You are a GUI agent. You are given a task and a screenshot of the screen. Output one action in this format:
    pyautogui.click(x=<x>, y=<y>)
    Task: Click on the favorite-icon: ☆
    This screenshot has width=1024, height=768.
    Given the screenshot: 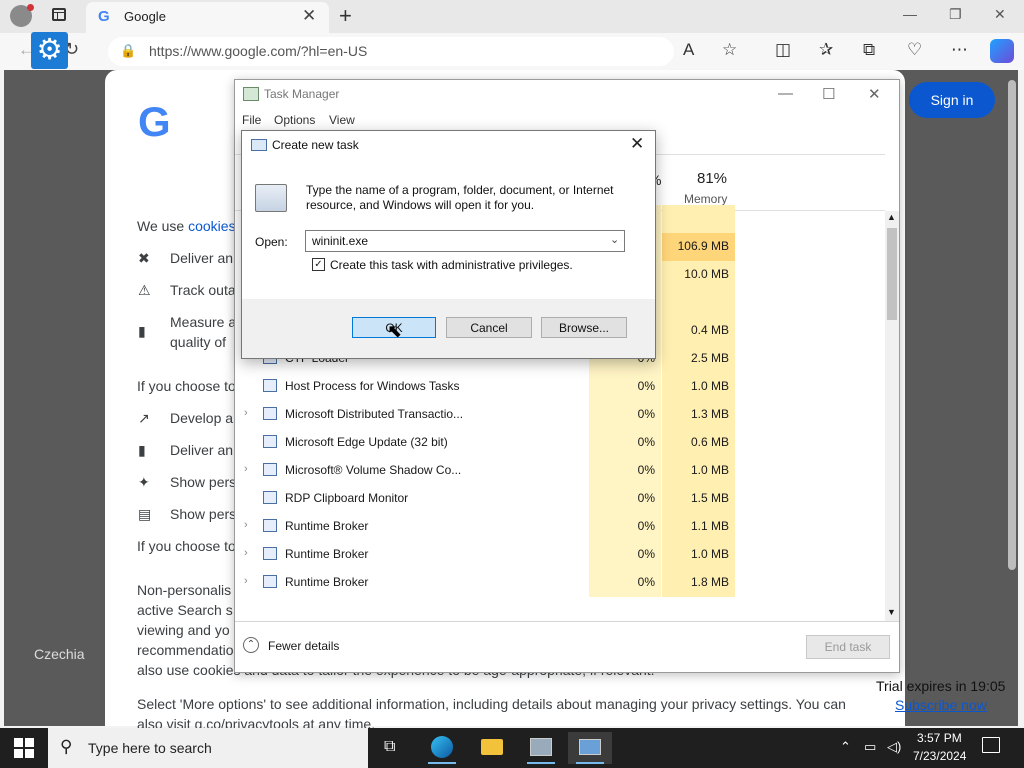 What is the action you would take?
    pyautogui.click(x=729, y=50)
    